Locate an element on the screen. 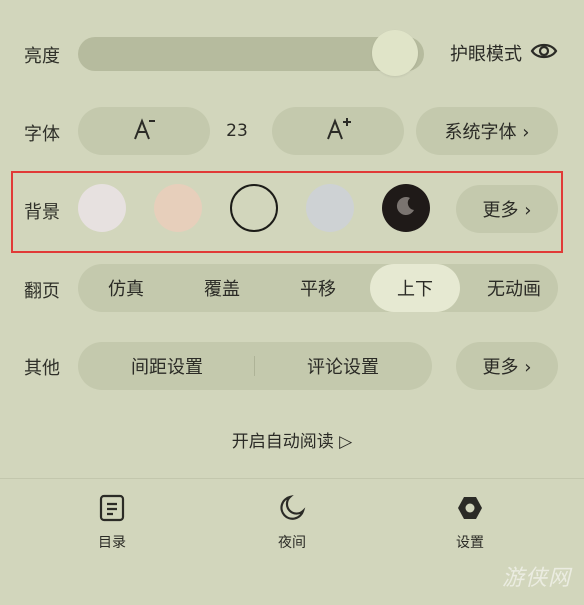 The width and height of the screenshot is (584, 605). page-turn-option-label: 平移 is located at coordinates (318, 289).